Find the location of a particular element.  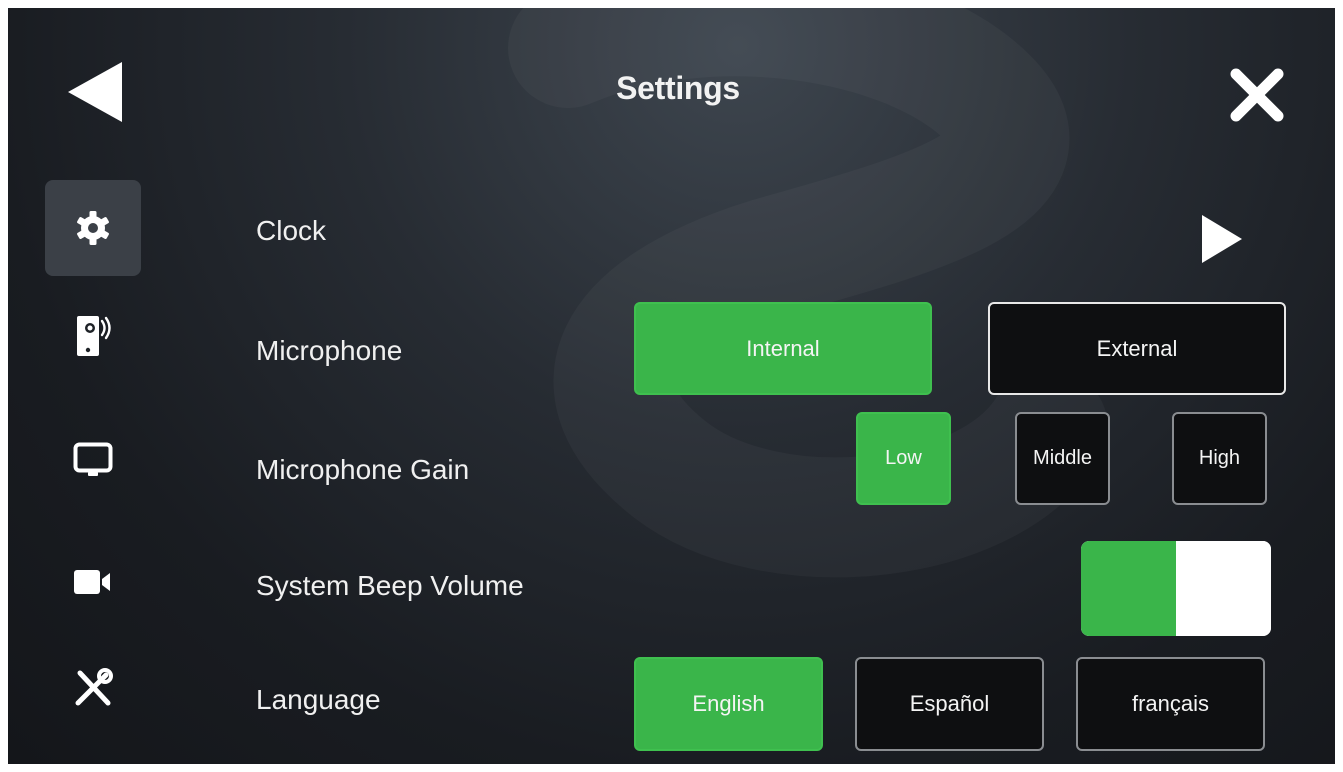

close-x-icon is located at coordinates (1257, 95).